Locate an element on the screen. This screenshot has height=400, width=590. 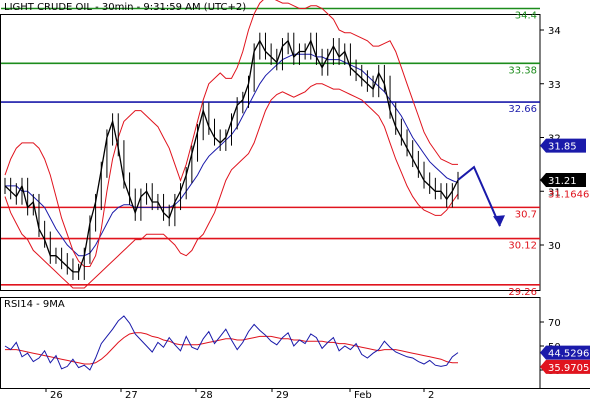
level-label: 34.4 is located at coordinates (526, 16).